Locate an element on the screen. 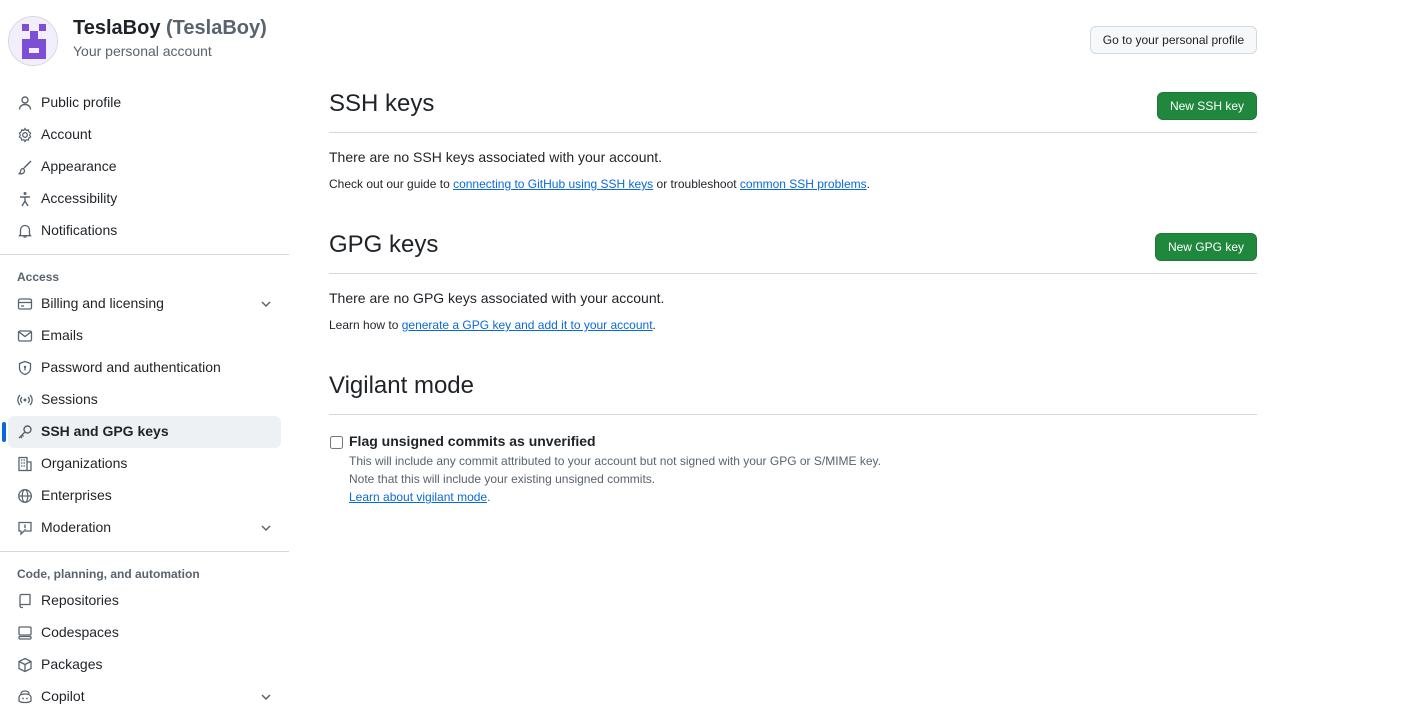 The image size is (1419, 727). sidebar-item-billing: Billing and licensing is located at coordinates (144, 304).